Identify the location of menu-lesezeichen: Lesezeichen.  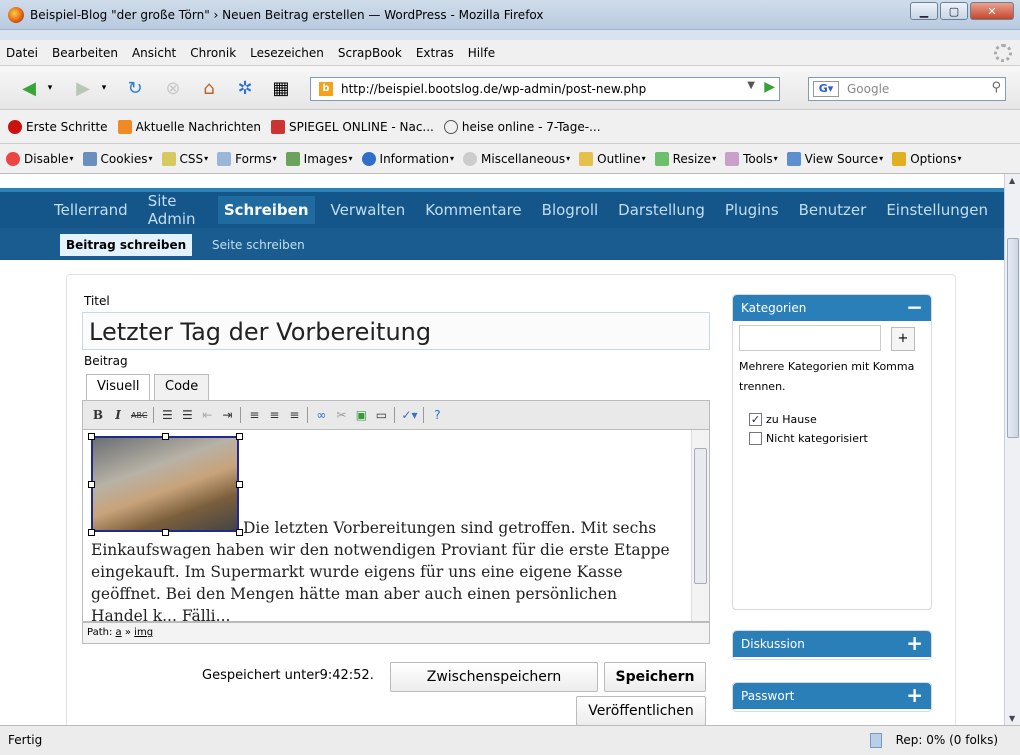
(287, 53).